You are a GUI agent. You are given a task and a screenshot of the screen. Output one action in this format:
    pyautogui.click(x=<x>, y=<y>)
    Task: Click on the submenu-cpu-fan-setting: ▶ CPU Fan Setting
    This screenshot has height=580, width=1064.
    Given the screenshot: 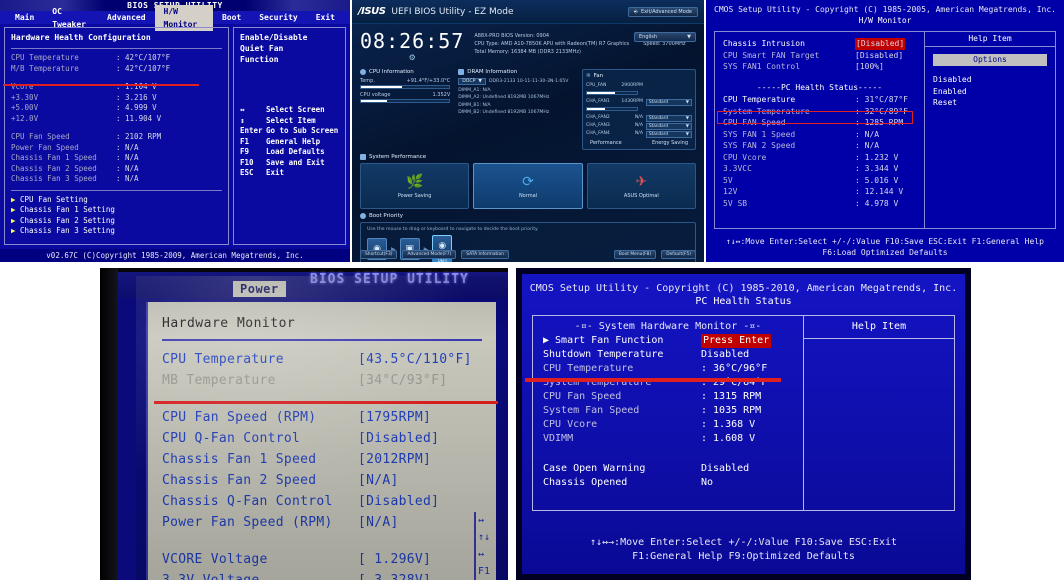 What is the action you would take?
    pyautogui.click(x=116, y=200)
    